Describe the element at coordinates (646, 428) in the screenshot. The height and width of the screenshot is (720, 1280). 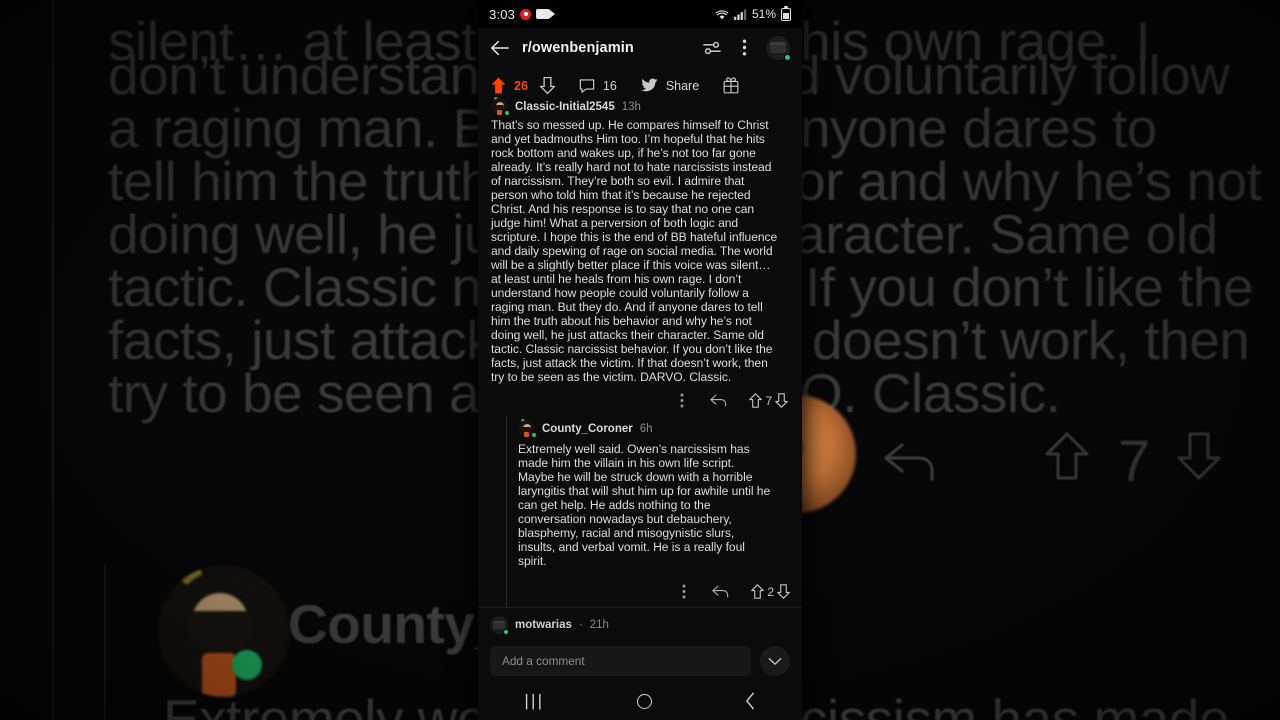
I see `comment-timestamp: 6h` at that location.